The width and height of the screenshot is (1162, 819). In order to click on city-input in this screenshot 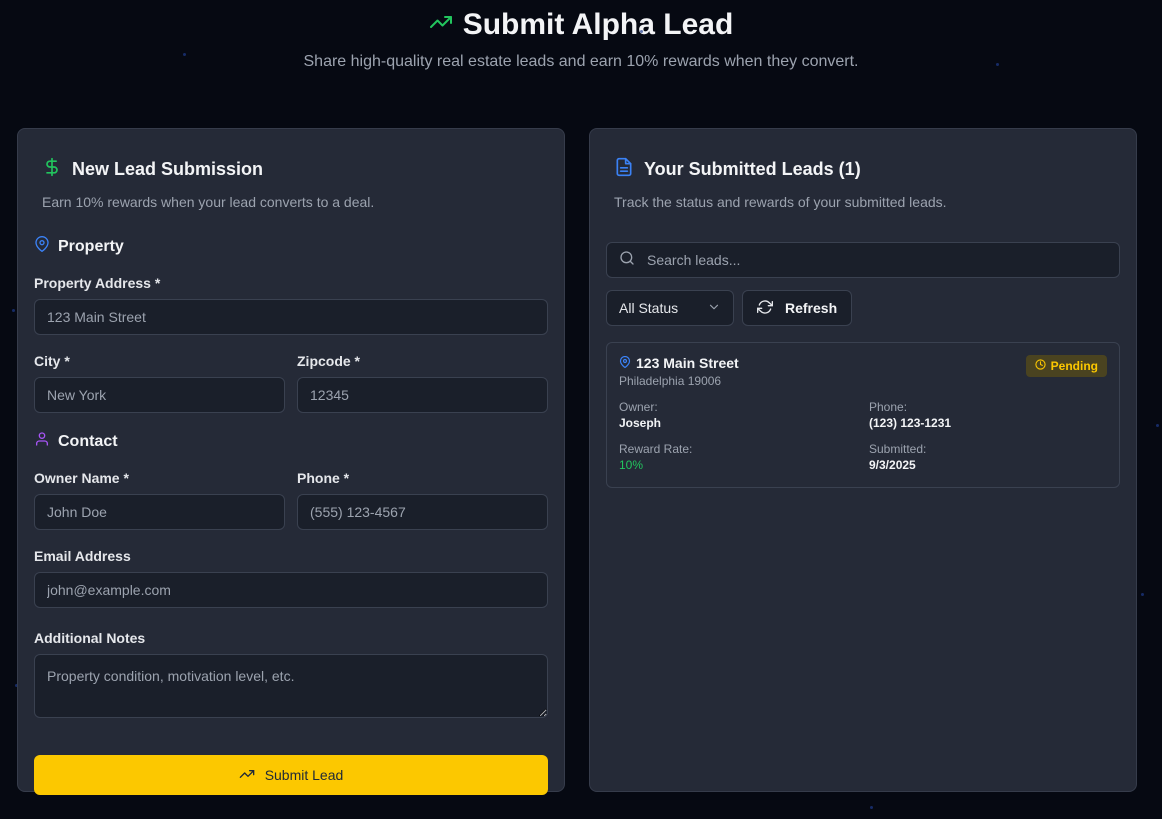, I will do `click(159, 395)`.